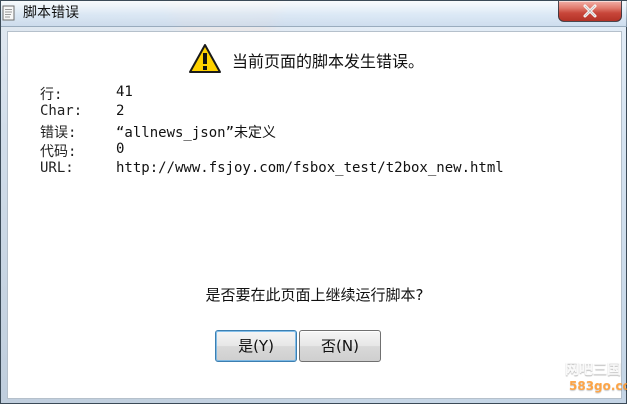 This screenshot has width=627, height=404. I want to click on detail-value: 41, so click(124, 92).